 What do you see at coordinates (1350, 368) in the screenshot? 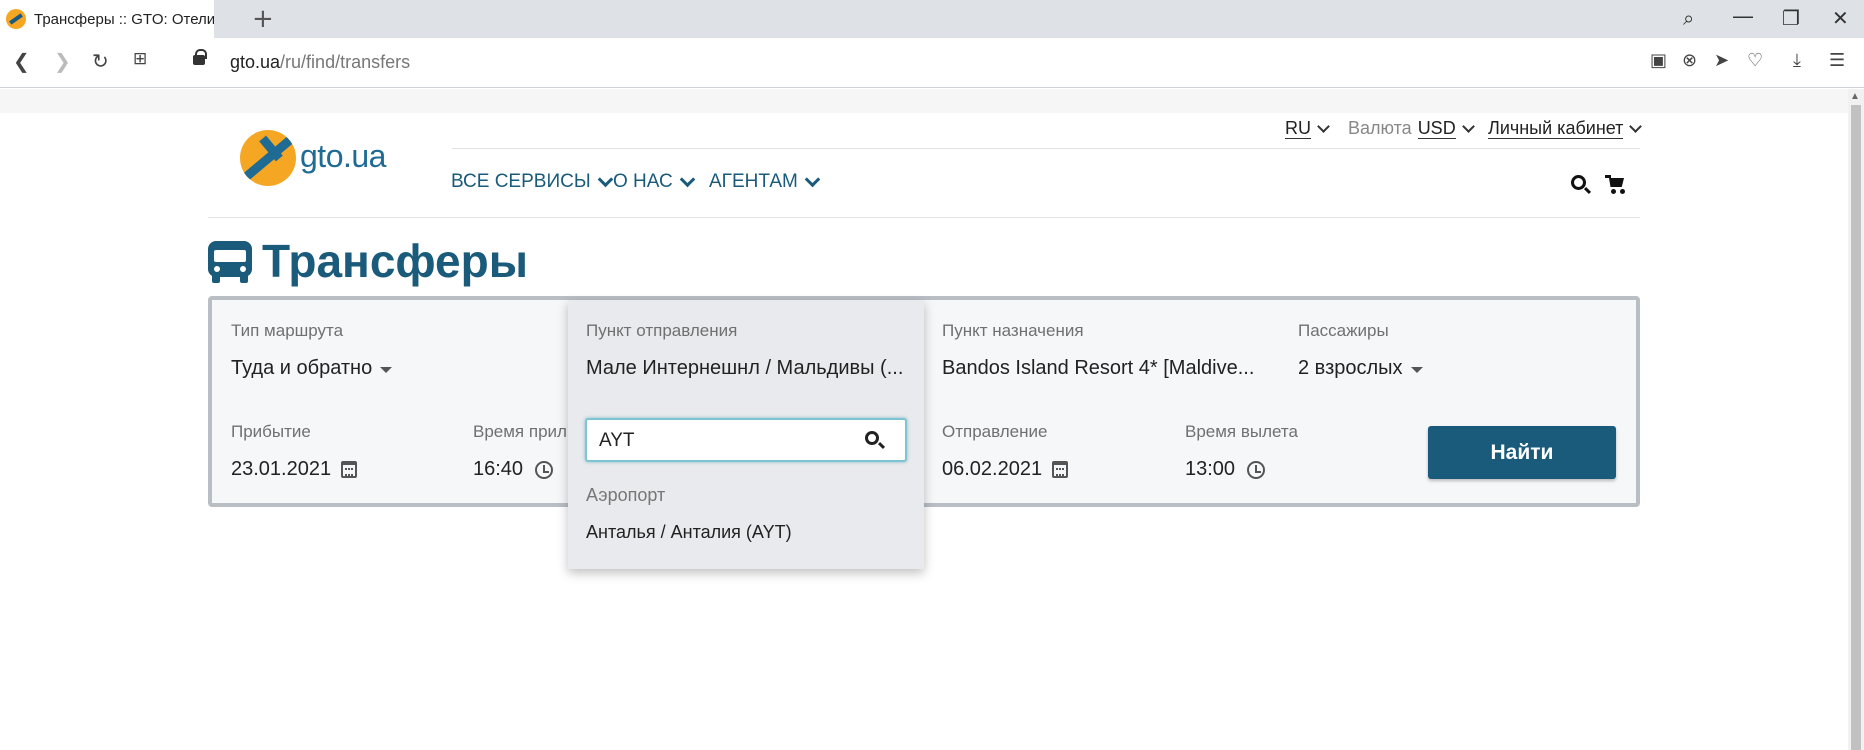
I see `passengers-value: 2 взрослых` at bounding box center [1350, 368].